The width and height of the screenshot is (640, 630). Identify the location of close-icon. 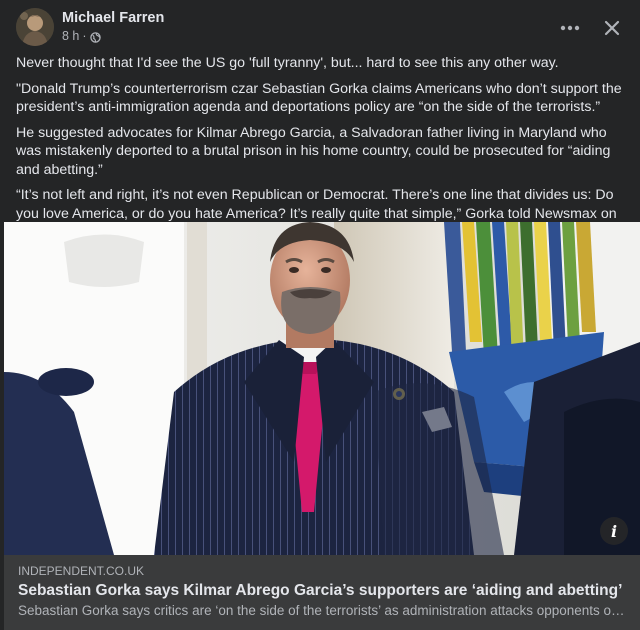
(612, 28).